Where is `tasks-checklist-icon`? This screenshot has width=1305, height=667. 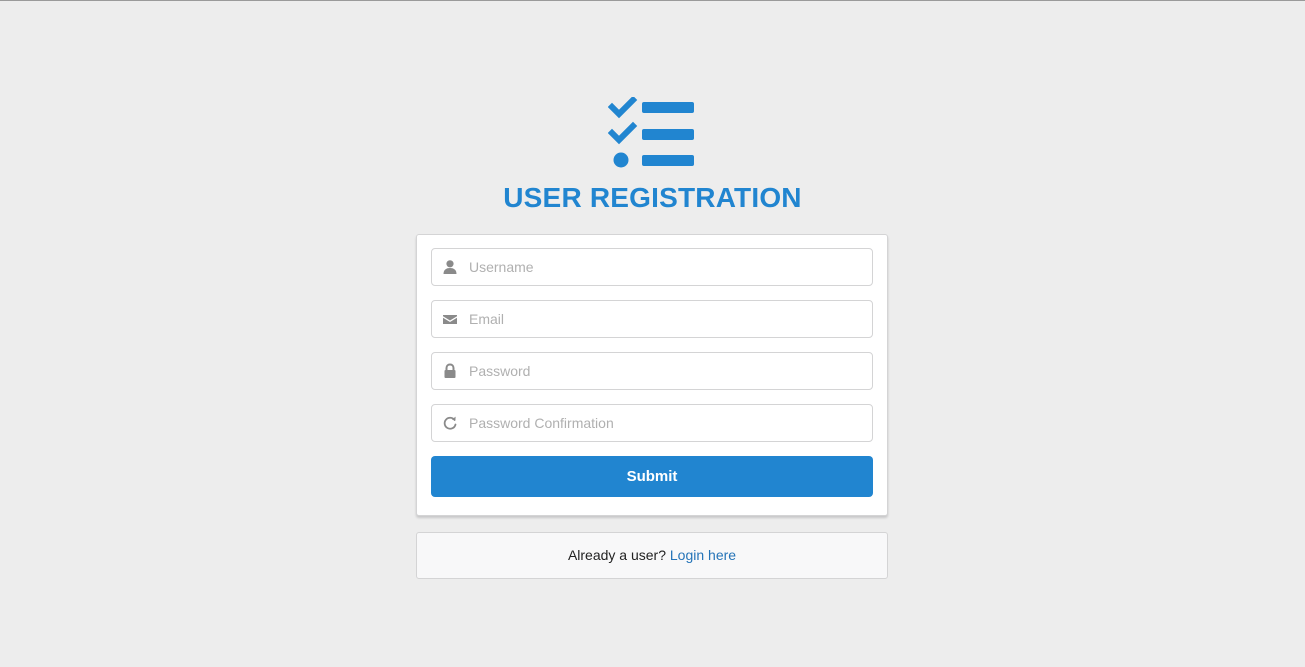 tasks-checklist-icon is located at coordinates (651, 132).